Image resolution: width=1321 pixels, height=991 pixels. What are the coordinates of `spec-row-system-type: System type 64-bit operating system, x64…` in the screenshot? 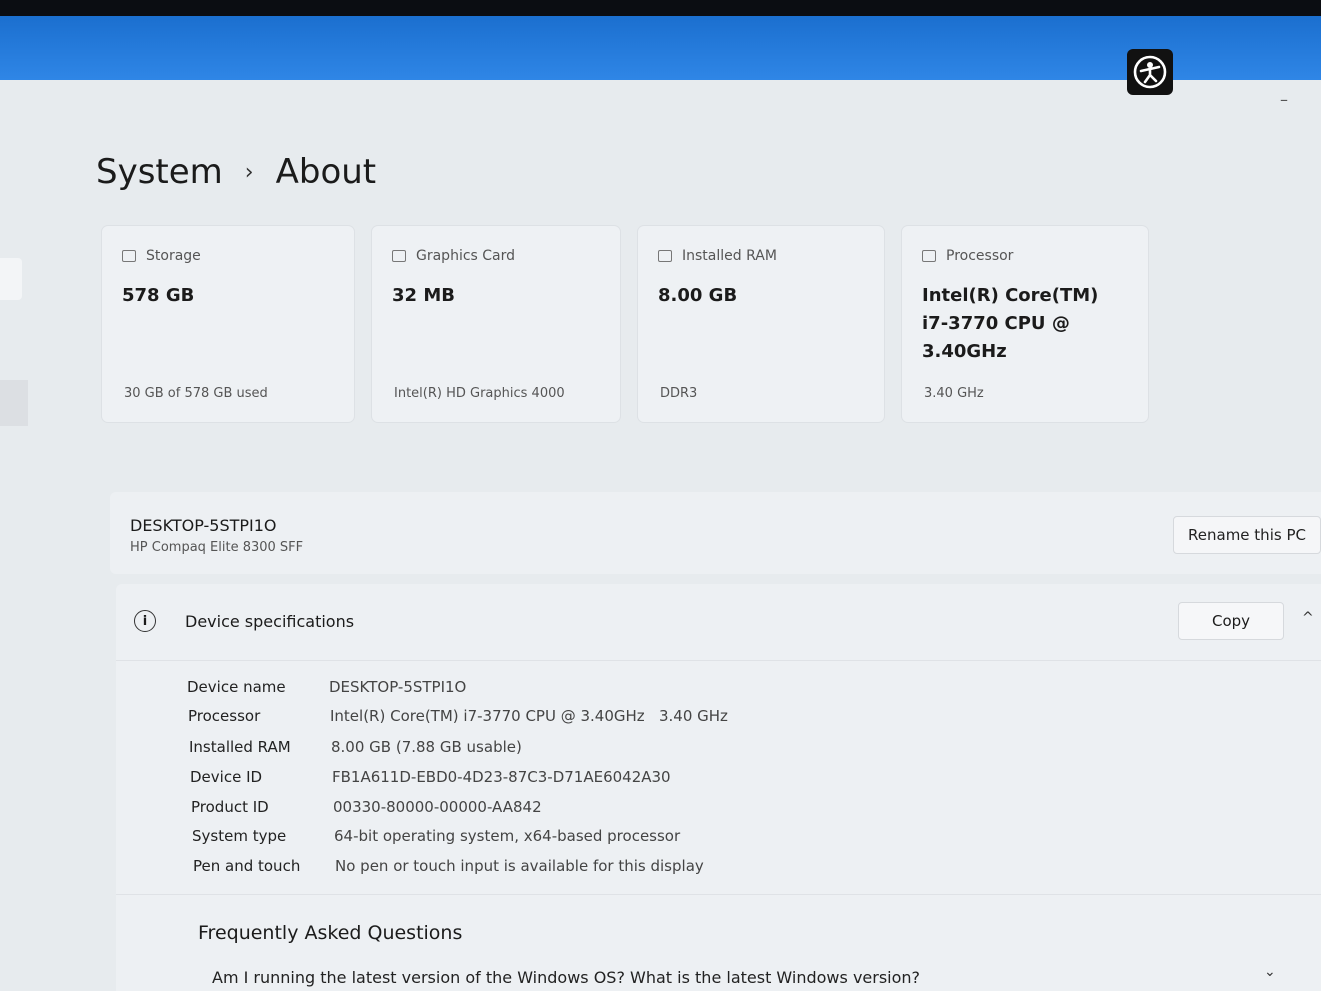 It's located at (436, 836).